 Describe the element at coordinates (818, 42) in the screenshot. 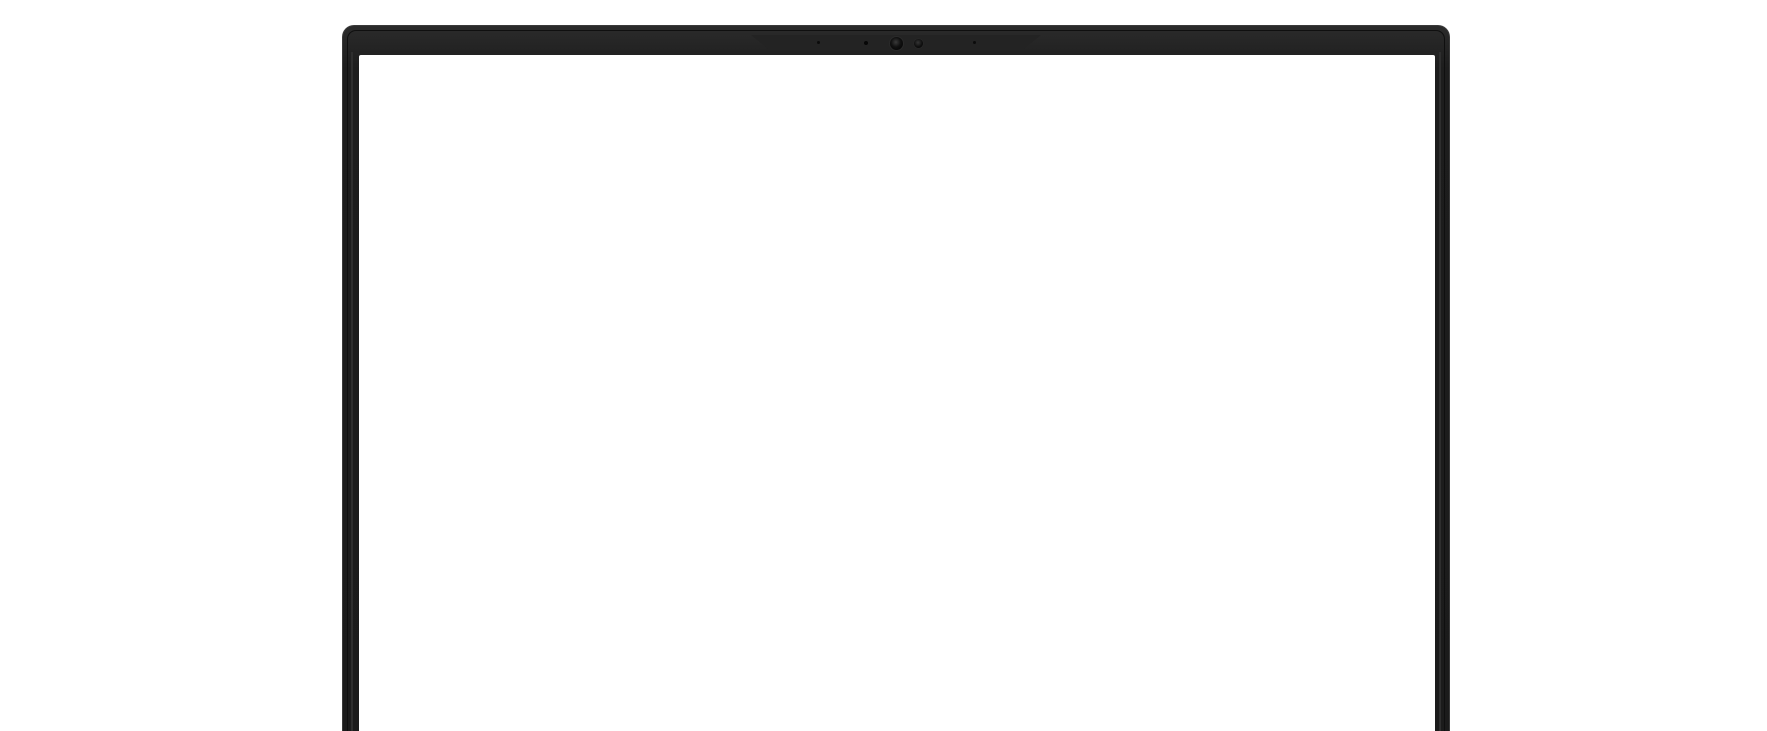

I see `ambient-light-sensor` at that location.